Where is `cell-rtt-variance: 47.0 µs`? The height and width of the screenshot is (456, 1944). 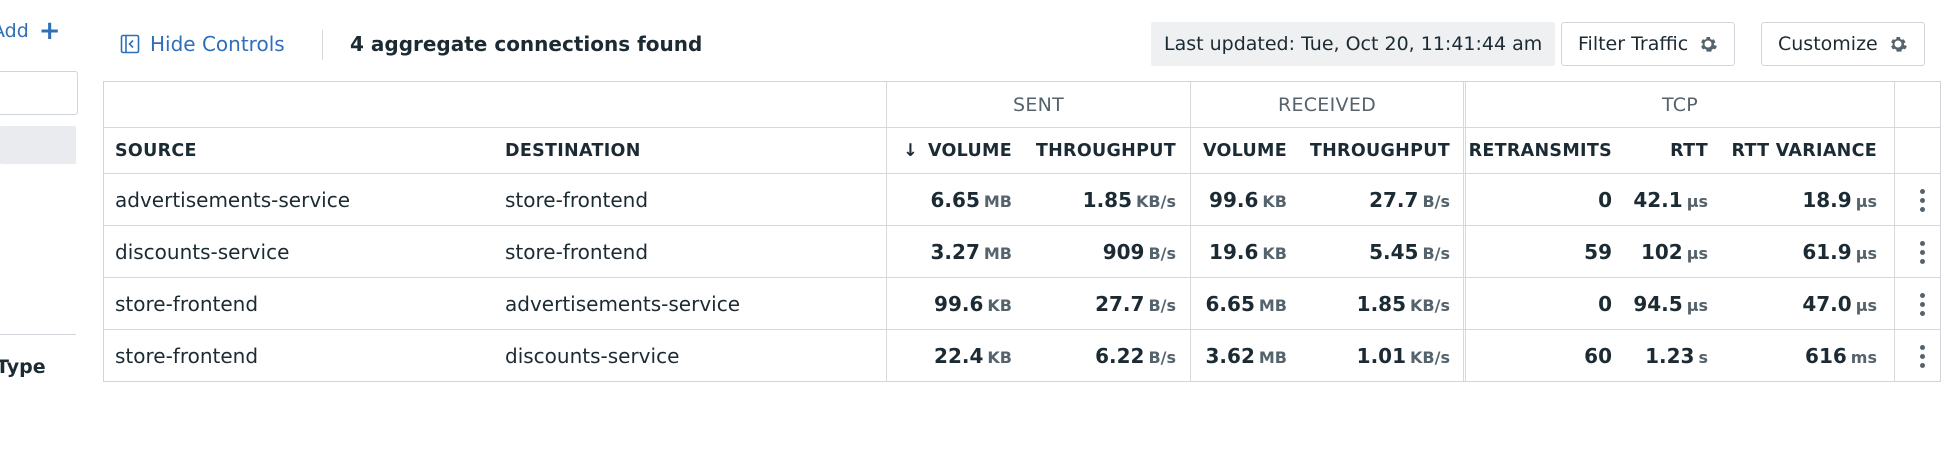
cell-rtt-variance: 47.0 µs is located at coordinates (1839, 304).